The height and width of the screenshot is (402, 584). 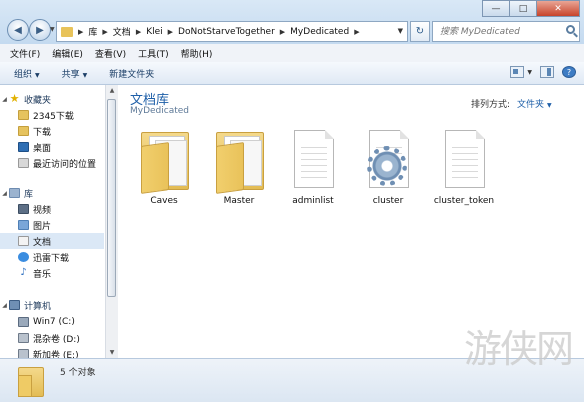 What do you see at coordinates (23, 241) in the screenshot?
I see `documents-icon` at bounding box center [23, 241].